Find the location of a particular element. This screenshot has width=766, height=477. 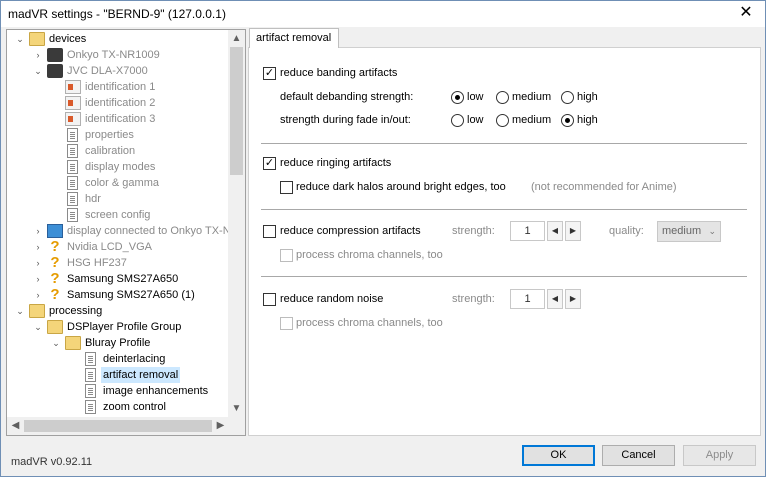

tree-item-label: identification 2 is located at coordinates (120, 103).